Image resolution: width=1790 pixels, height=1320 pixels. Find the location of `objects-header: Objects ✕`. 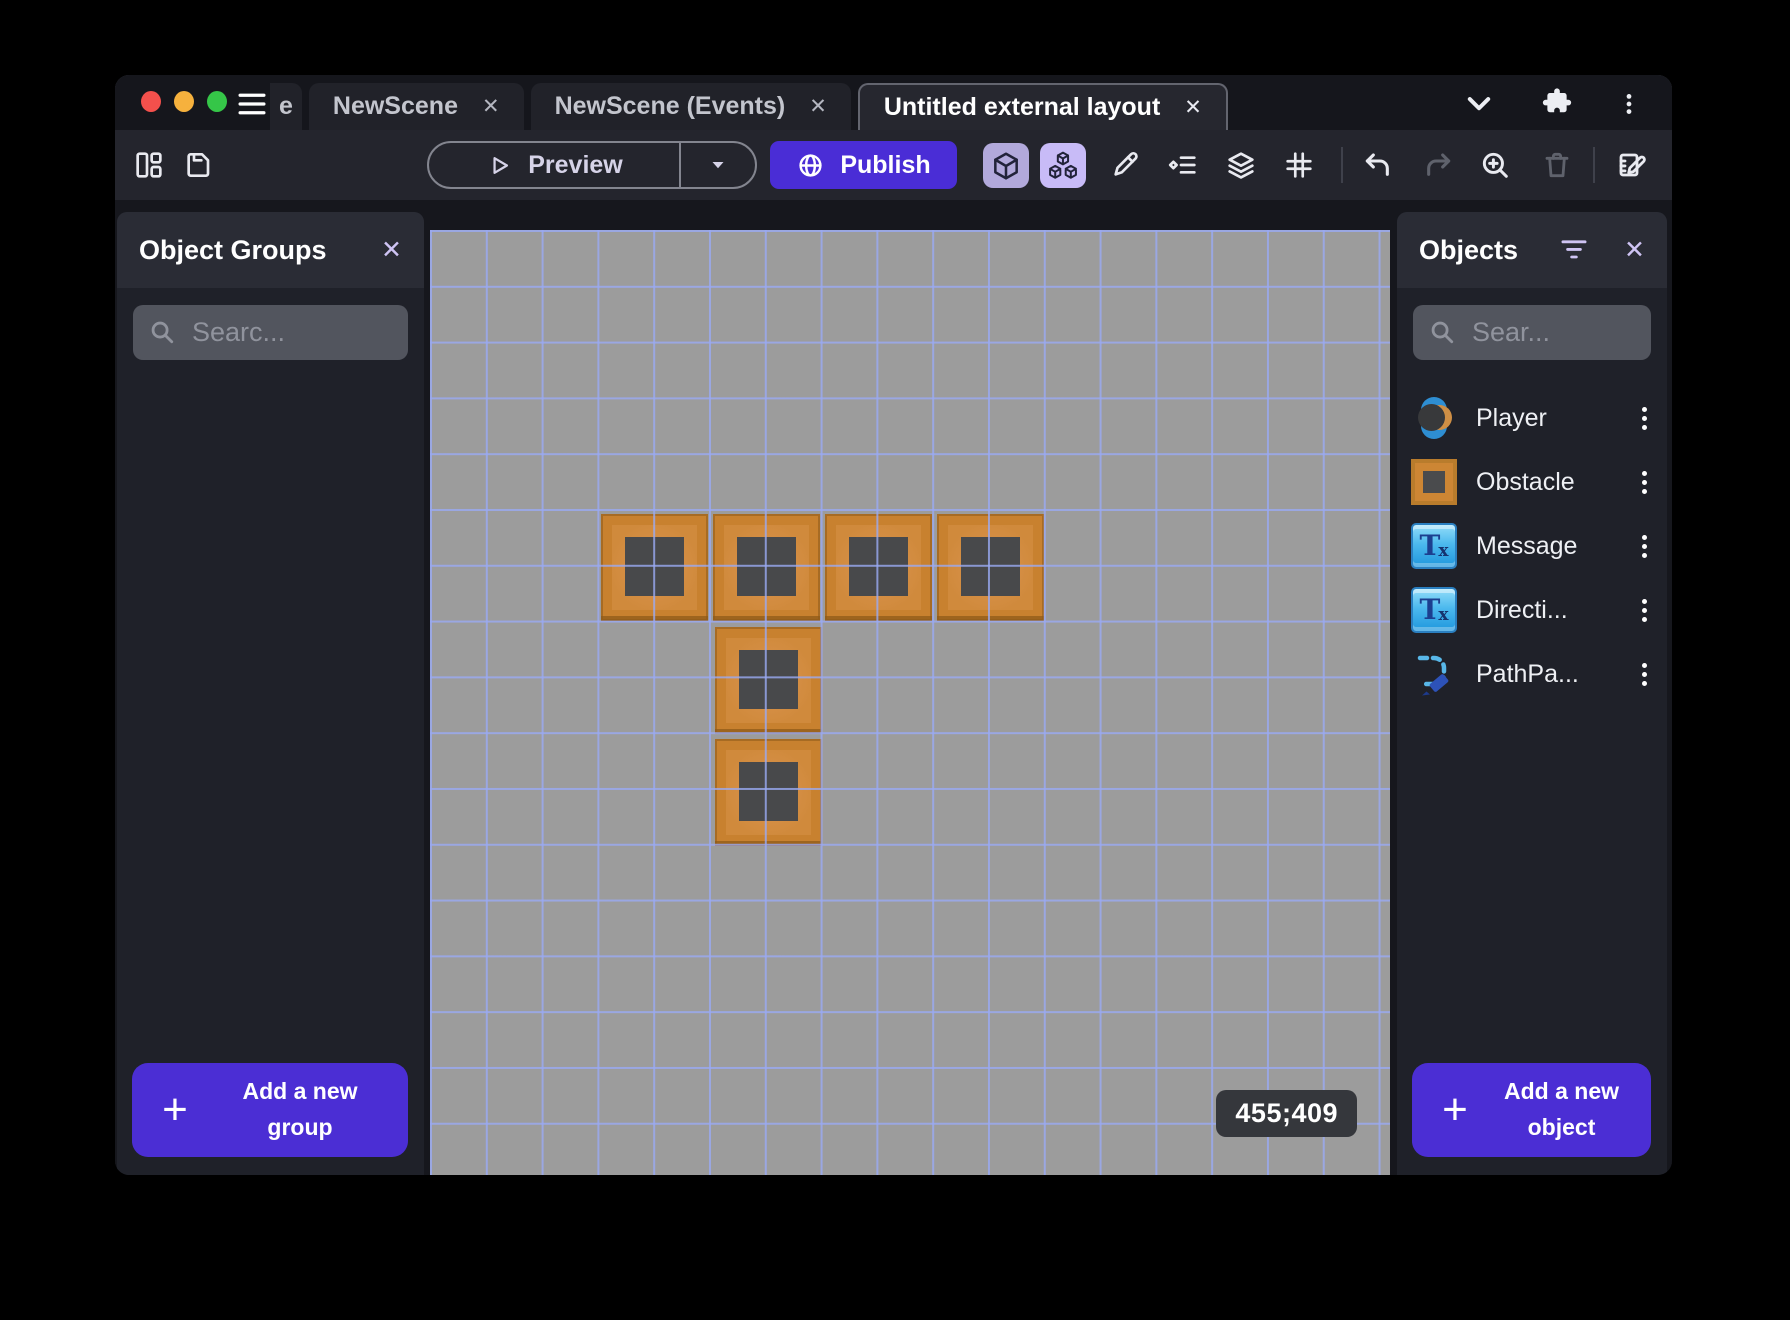

objects-header: Objects ✕ is located at coordinates (1532, 250).